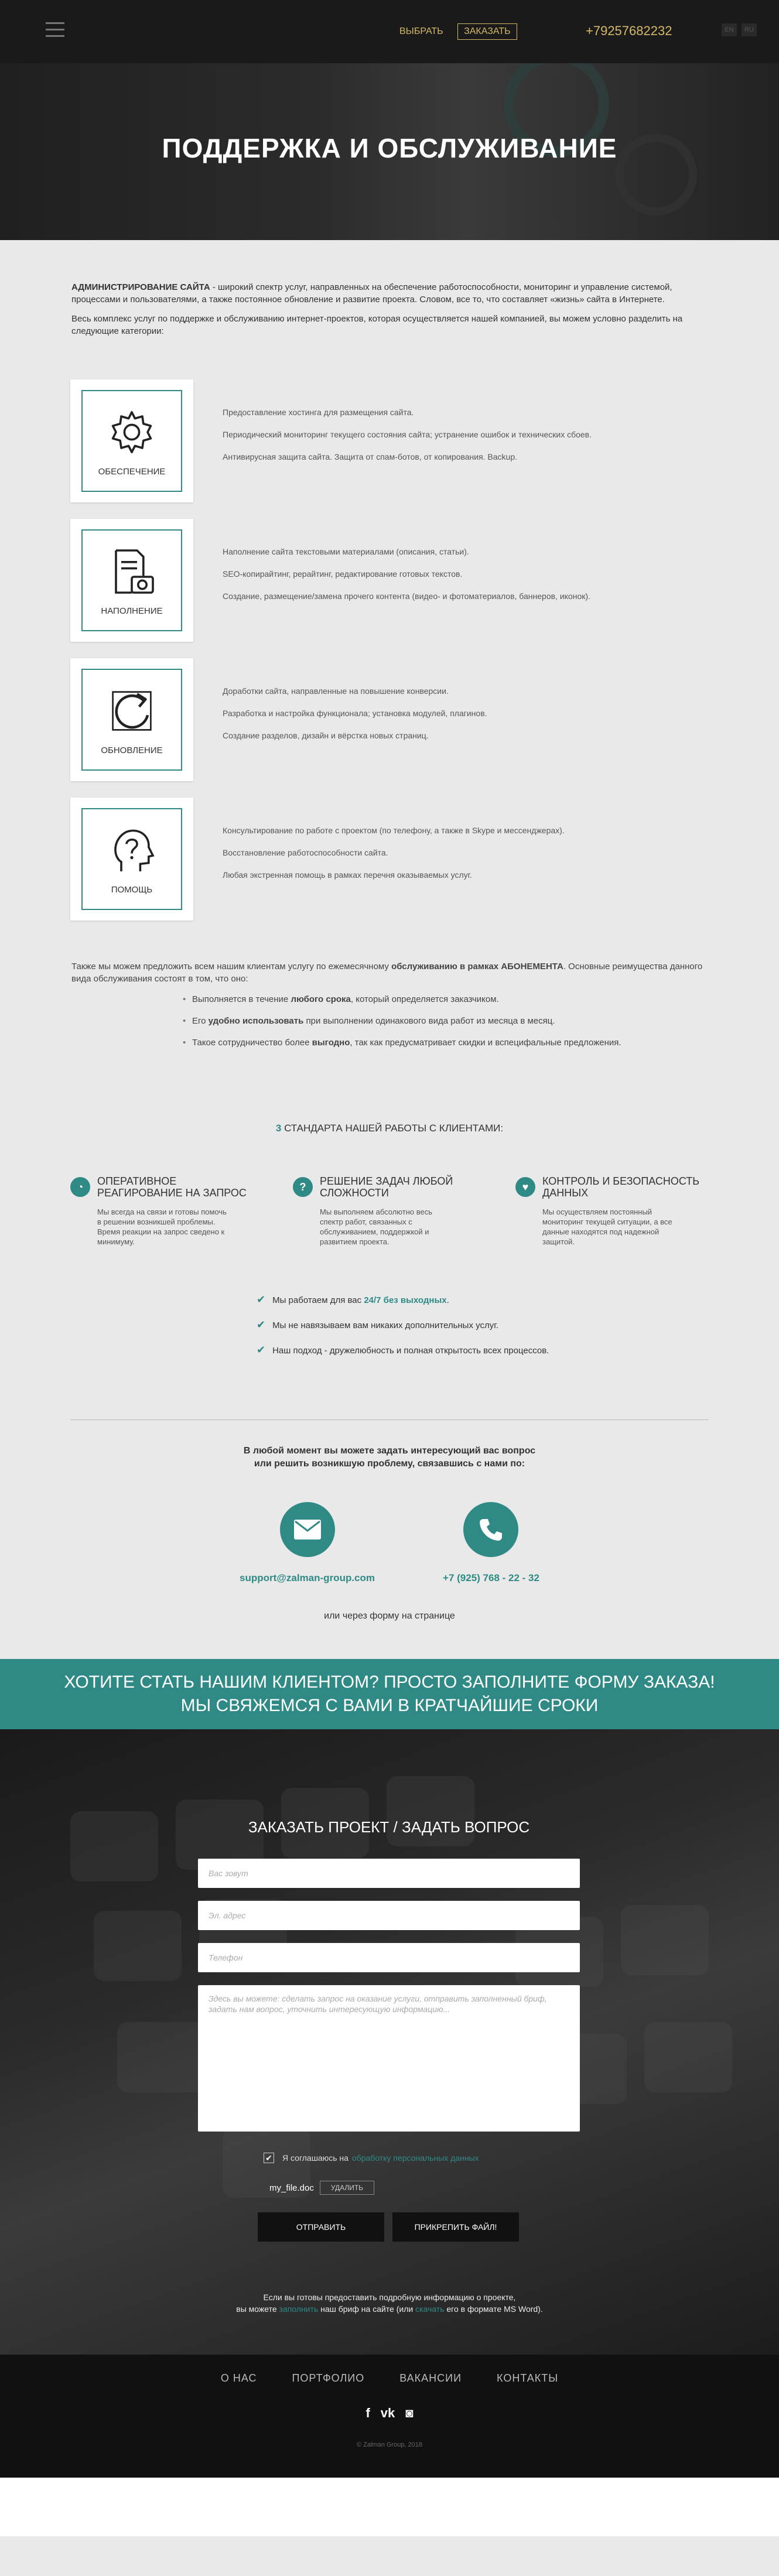 This screenshot has width=779, height=2576. I want to click on standard-title: ОПЕРАТИВНОЕ РЕАГИРОВАНИЕ НА ЗАПРОС, so click(172, 1187).